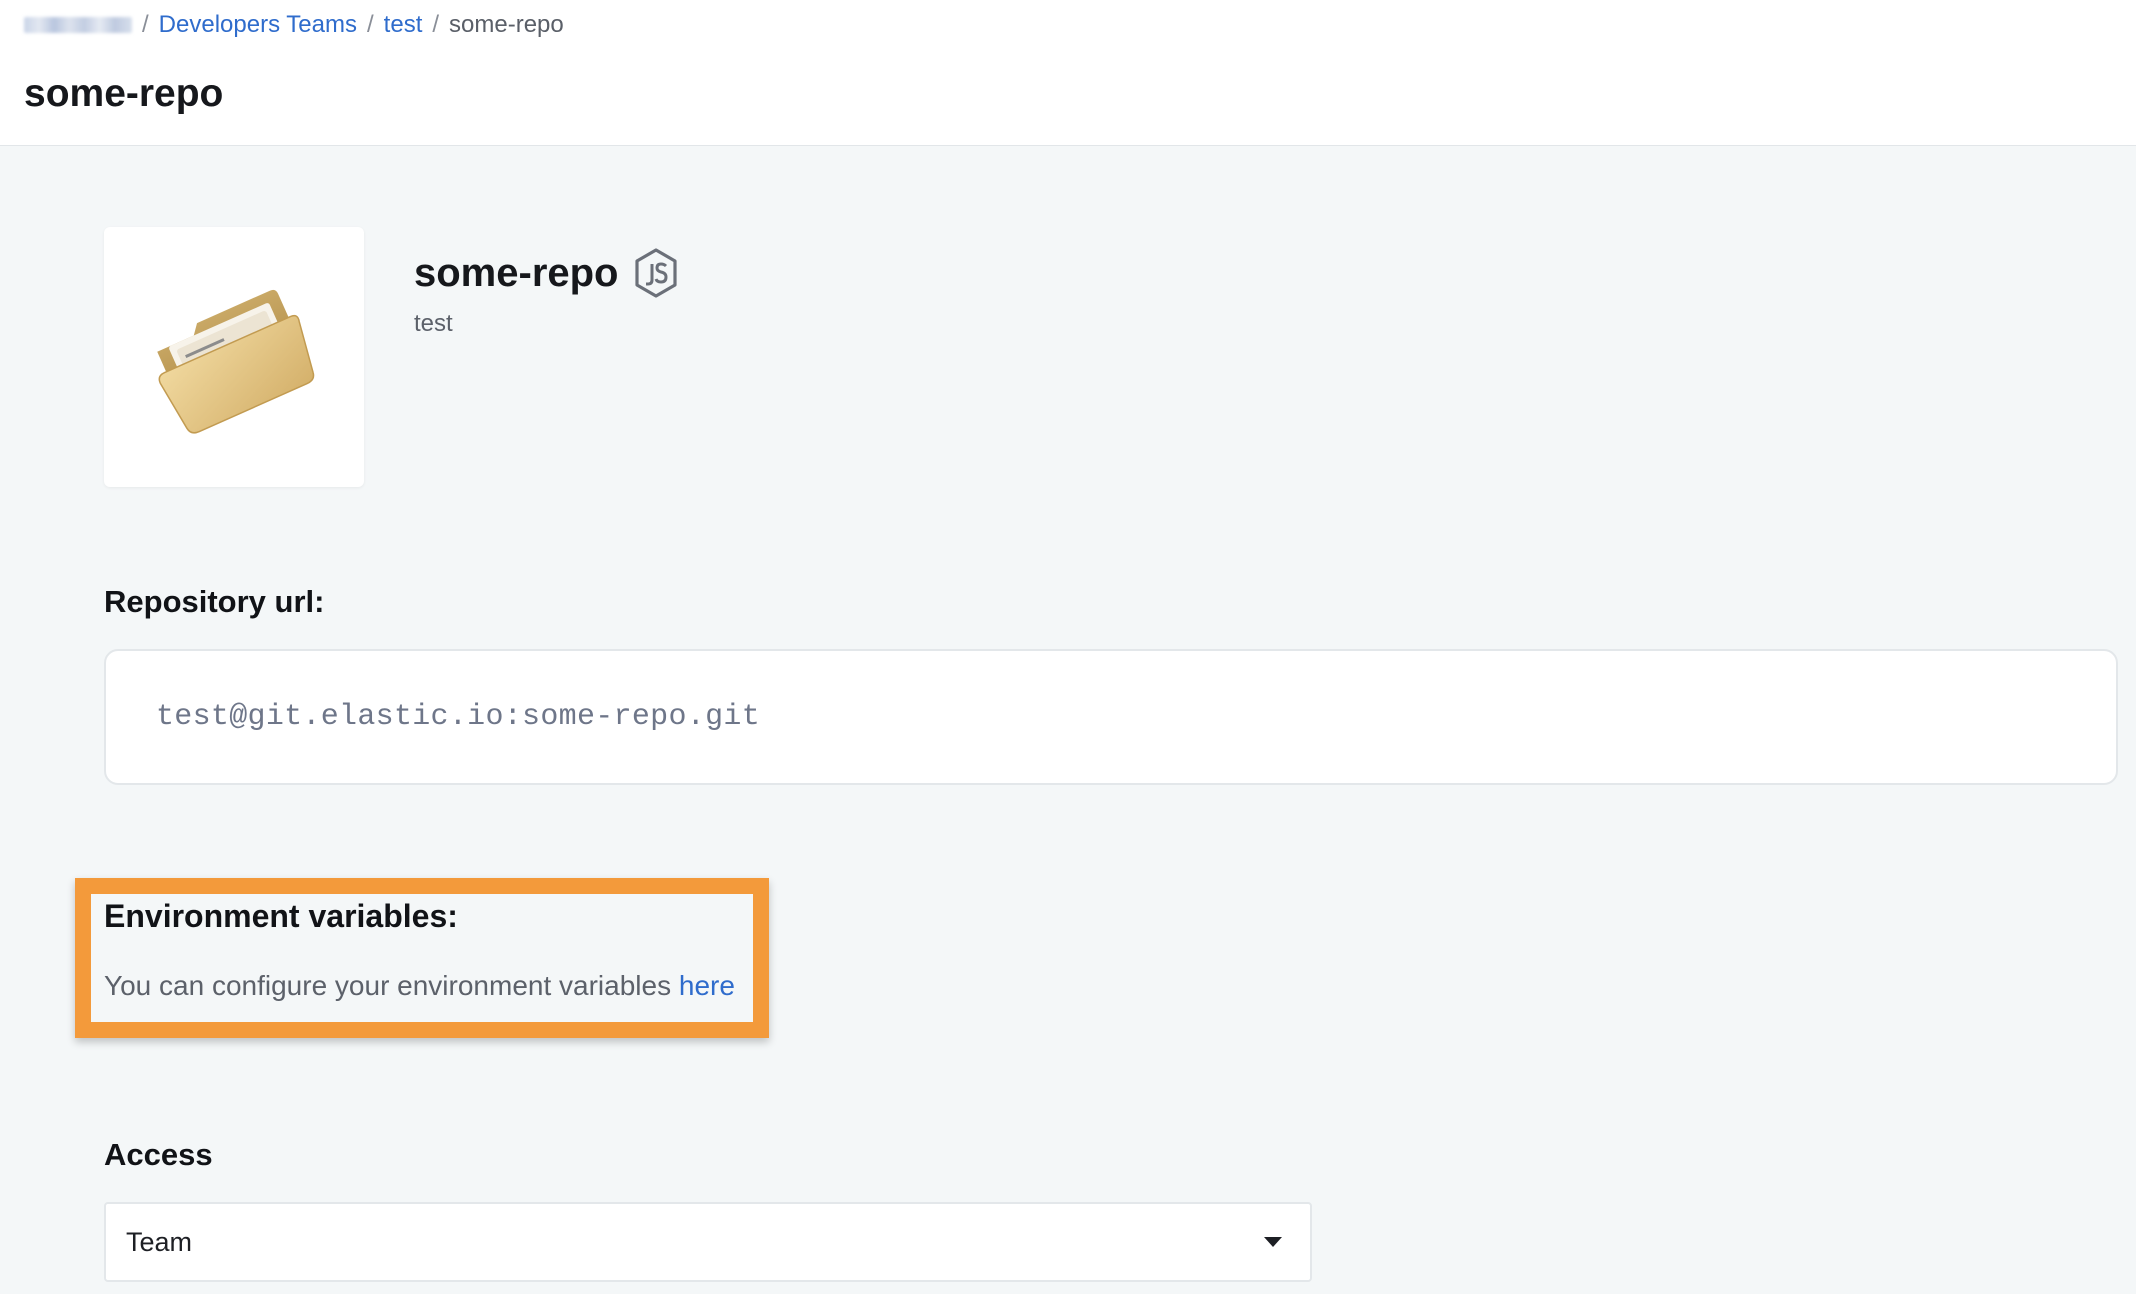 The height and width of the screenshot is (1294, 2136). I want to click on repository-url-box: test@git.elastic.io:some-repo.git, so click(1111, 717).